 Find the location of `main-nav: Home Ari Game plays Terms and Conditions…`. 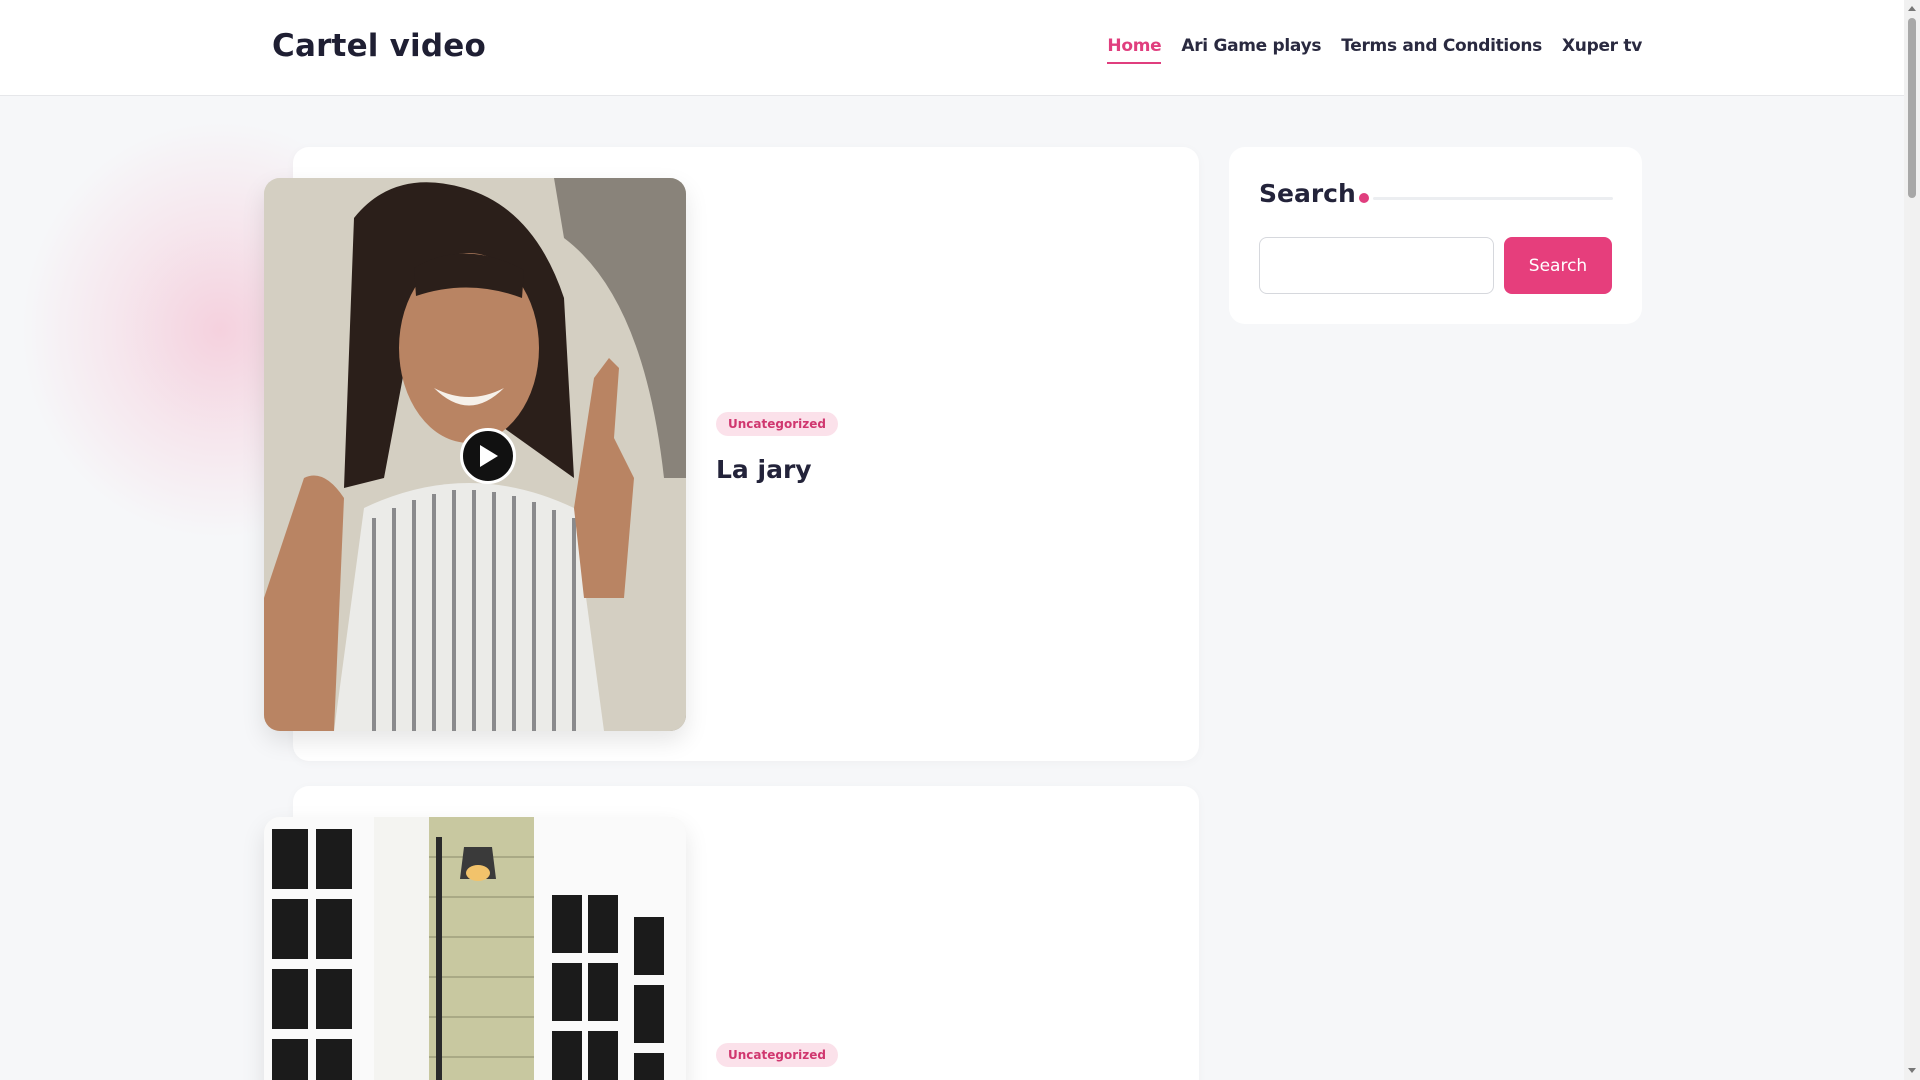

main-nav: Home Ari Game plays Terms and Conditions… is located at coordinates (1374, 50).